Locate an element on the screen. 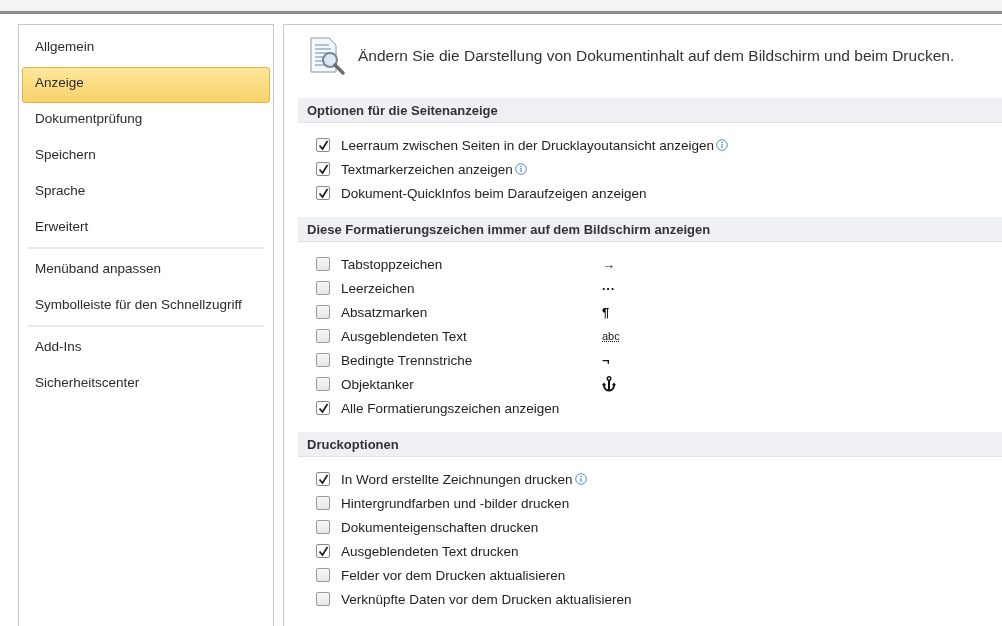  option-label: Absatzmarken is located at coordinates (384, 312).